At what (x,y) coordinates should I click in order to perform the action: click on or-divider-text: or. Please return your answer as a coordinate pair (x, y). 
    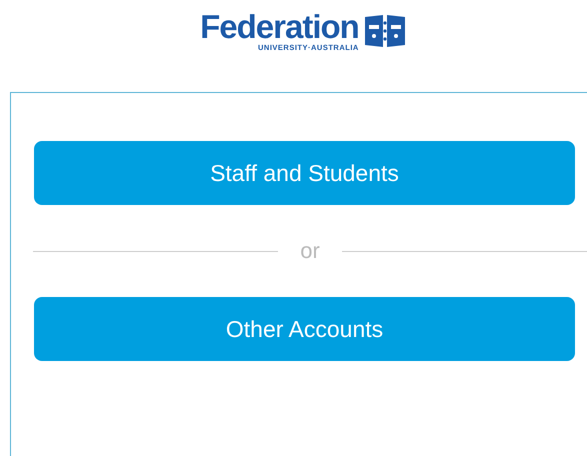
    Looking at the image, I should click on (310, 251).